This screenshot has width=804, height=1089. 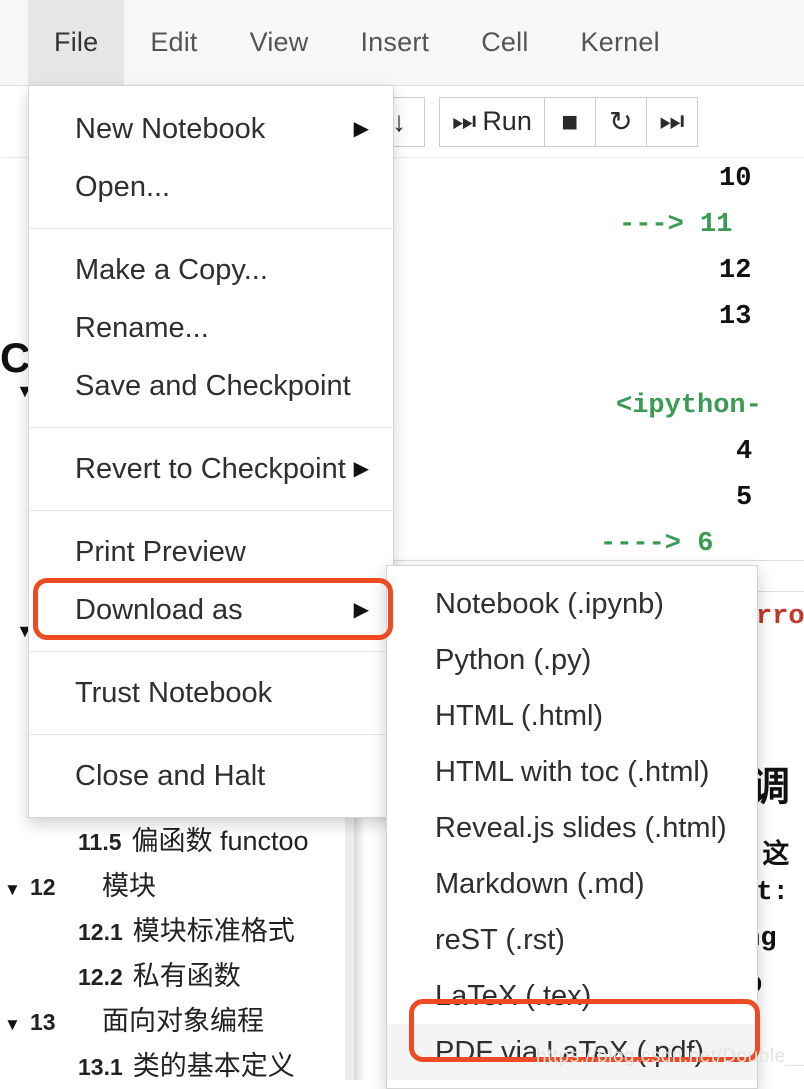 What do you see at coordinates (14, 42) in the screenshot?
I see `menubar-left-pad` at bounding box center [14, 42].